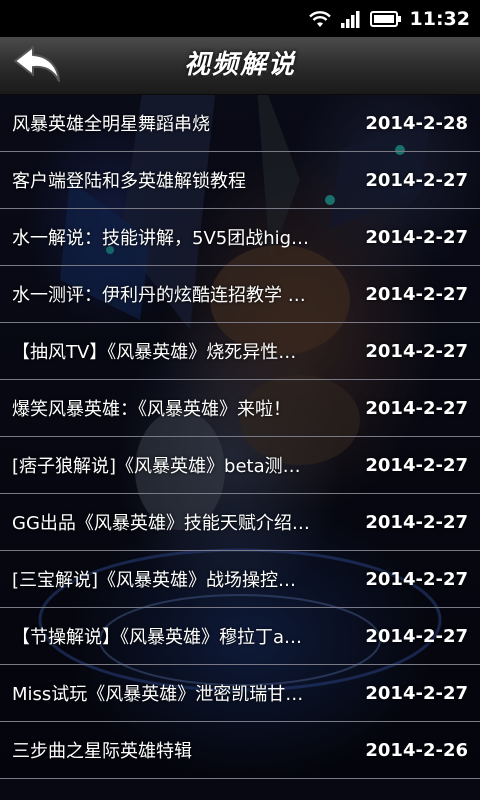 This screenshot has width=480, height=800. Describe the element at coordinates (439, 18) in the screenshot. I see `status-time: 11:32` at that location.